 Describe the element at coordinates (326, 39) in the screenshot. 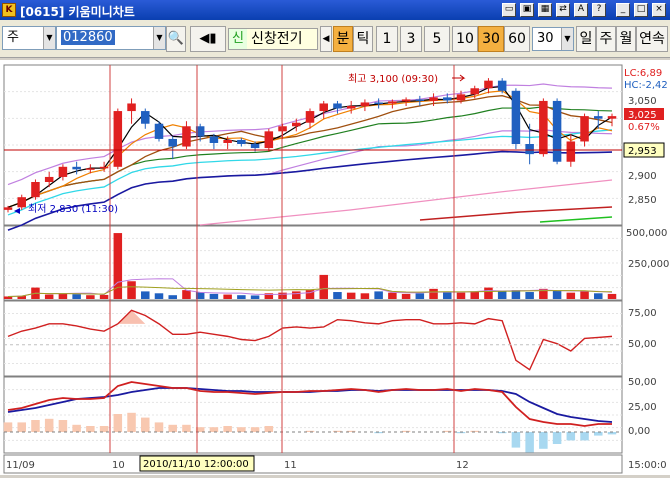

I see `prev-arrow-icon: ◀` at that location.